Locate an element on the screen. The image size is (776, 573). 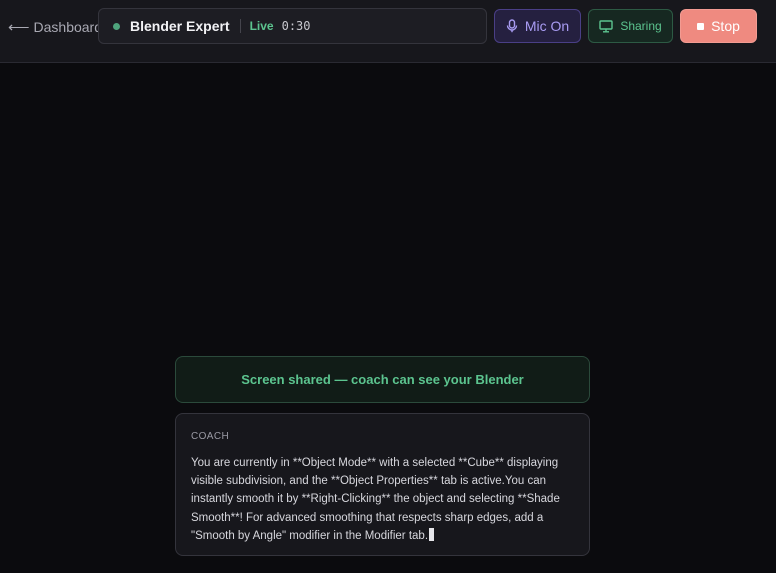
back-label: Dashboard is located at coordinates (68, 27).